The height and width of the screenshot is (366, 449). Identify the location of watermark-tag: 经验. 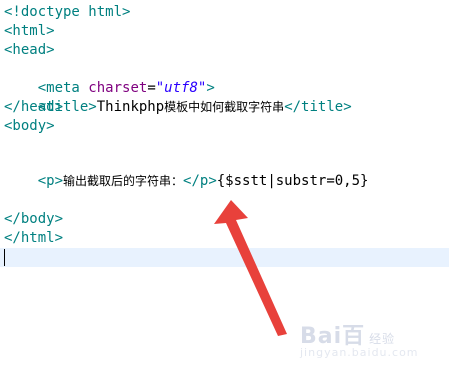
(382, 339).